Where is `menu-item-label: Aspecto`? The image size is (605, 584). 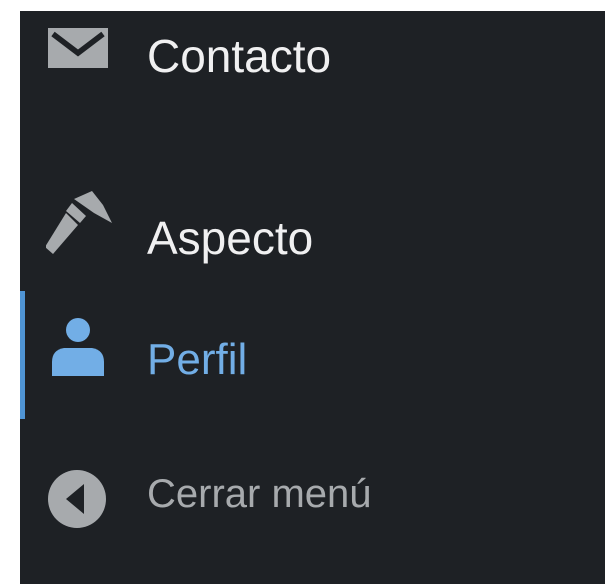 menu-item-label: Aspecto is located at coordinates (230, 238).